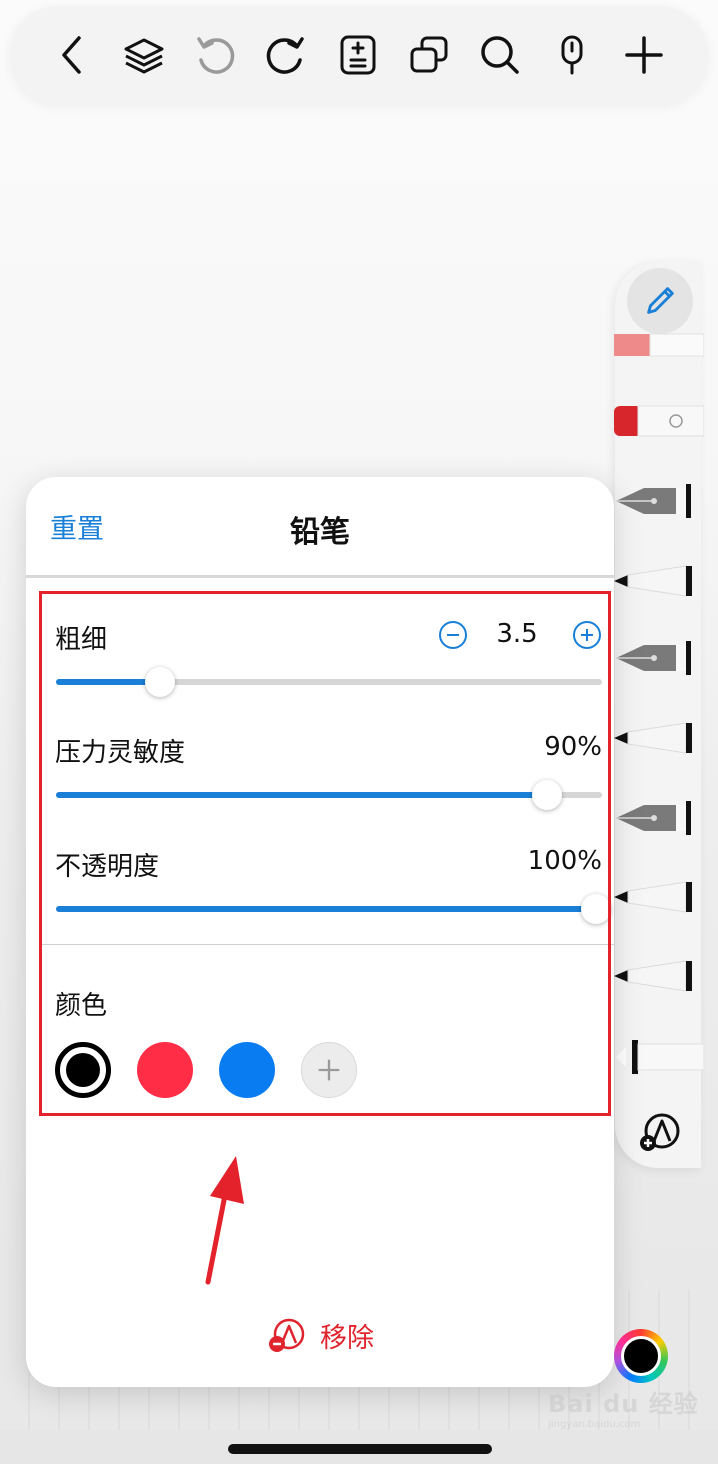 This screenshot has height=1464, width=718. I want to click on pencil-tool-selected, so click(660, 301).